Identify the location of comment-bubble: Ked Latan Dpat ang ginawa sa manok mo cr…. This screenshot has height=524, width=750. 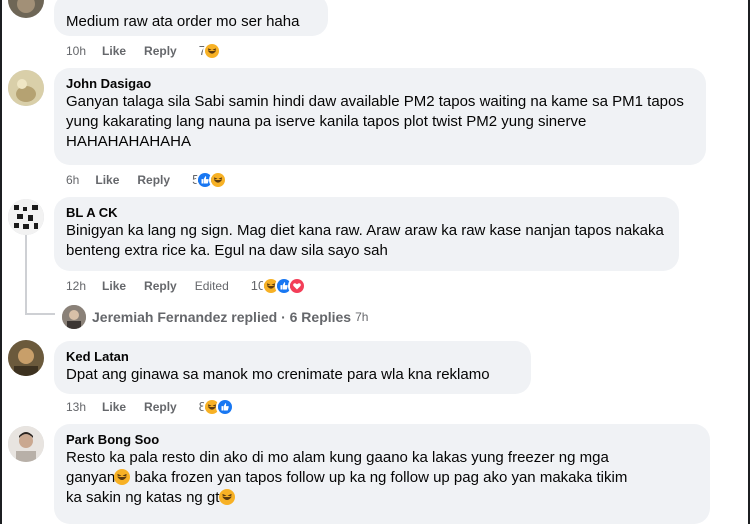
(292, 367).